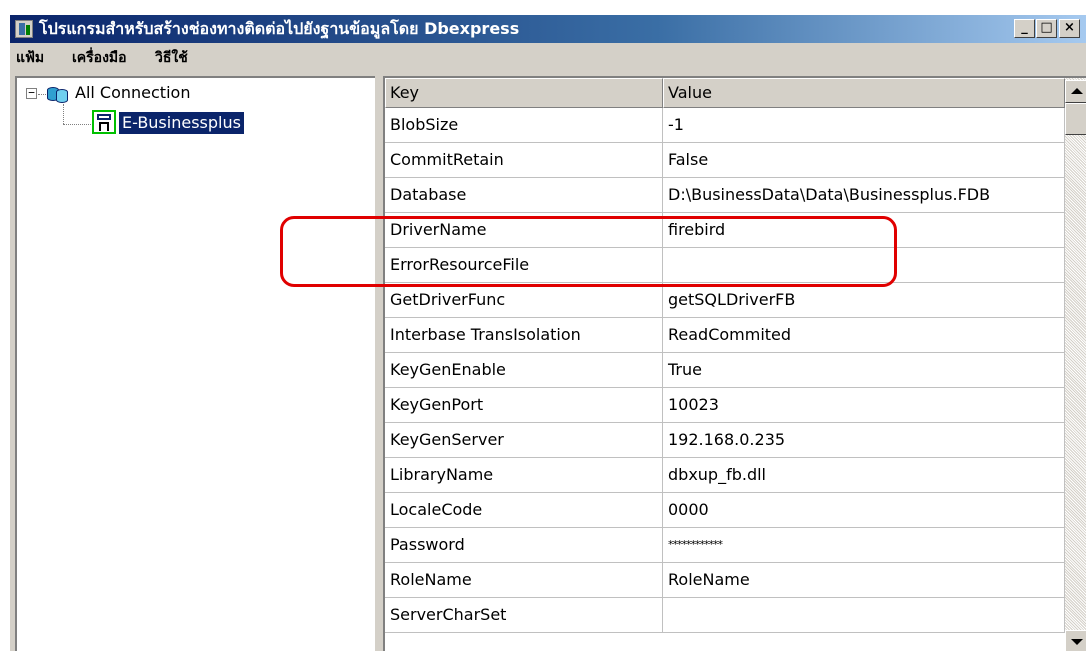  I want to click on value-cell: -1, so click(864, 125).